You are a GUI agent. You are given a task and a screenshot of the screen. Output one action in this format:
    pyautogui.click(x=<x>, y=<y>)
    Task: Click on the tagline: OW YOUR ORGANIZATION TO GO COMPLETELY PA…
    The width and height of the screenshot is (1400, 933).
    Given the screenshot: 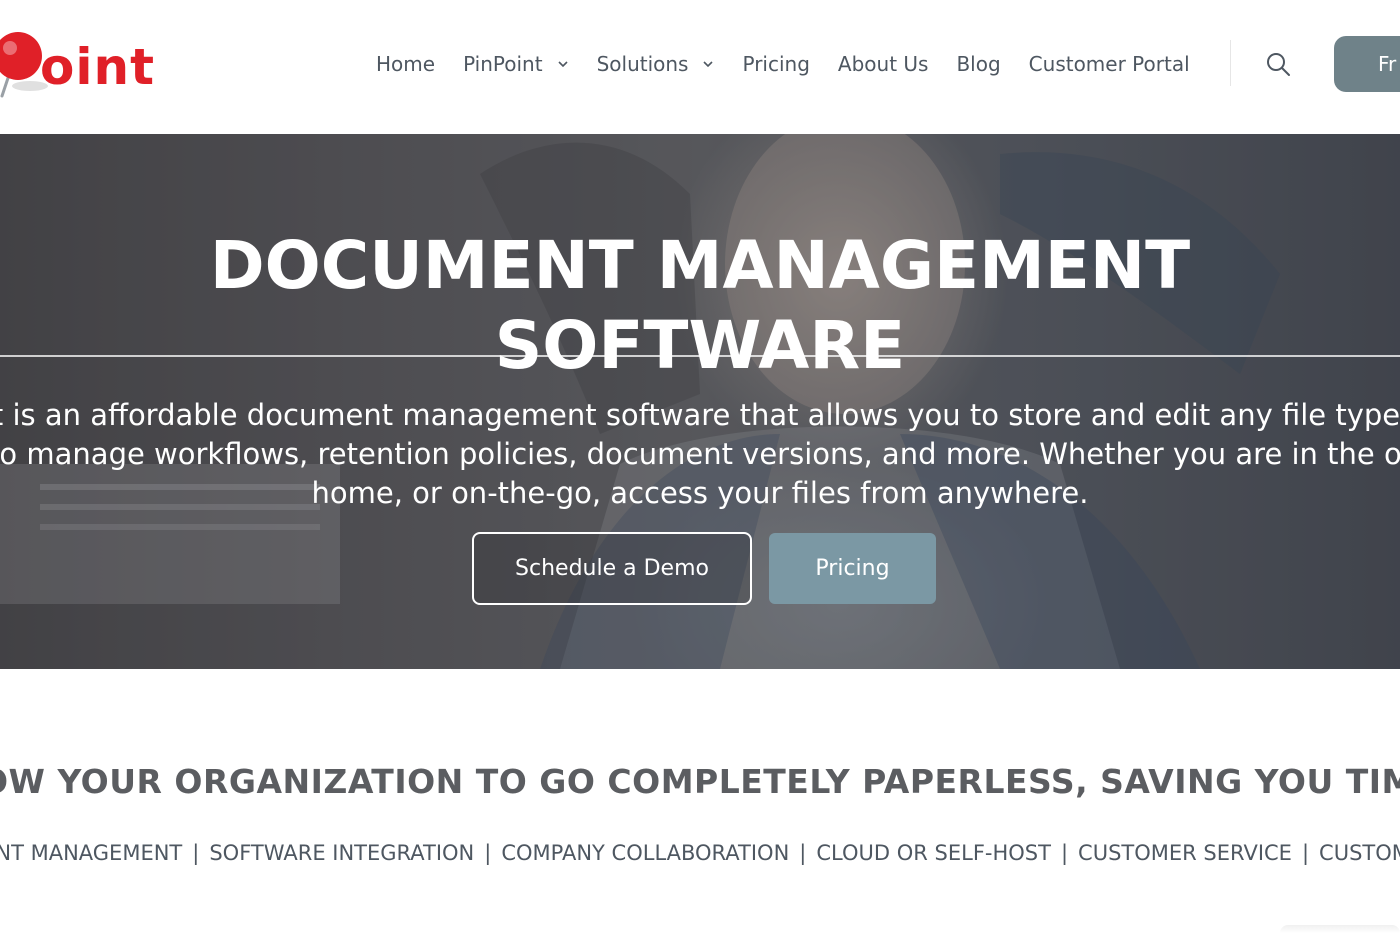 What is the action you would take?
    pyautogui.click(x=700, y=781)
    